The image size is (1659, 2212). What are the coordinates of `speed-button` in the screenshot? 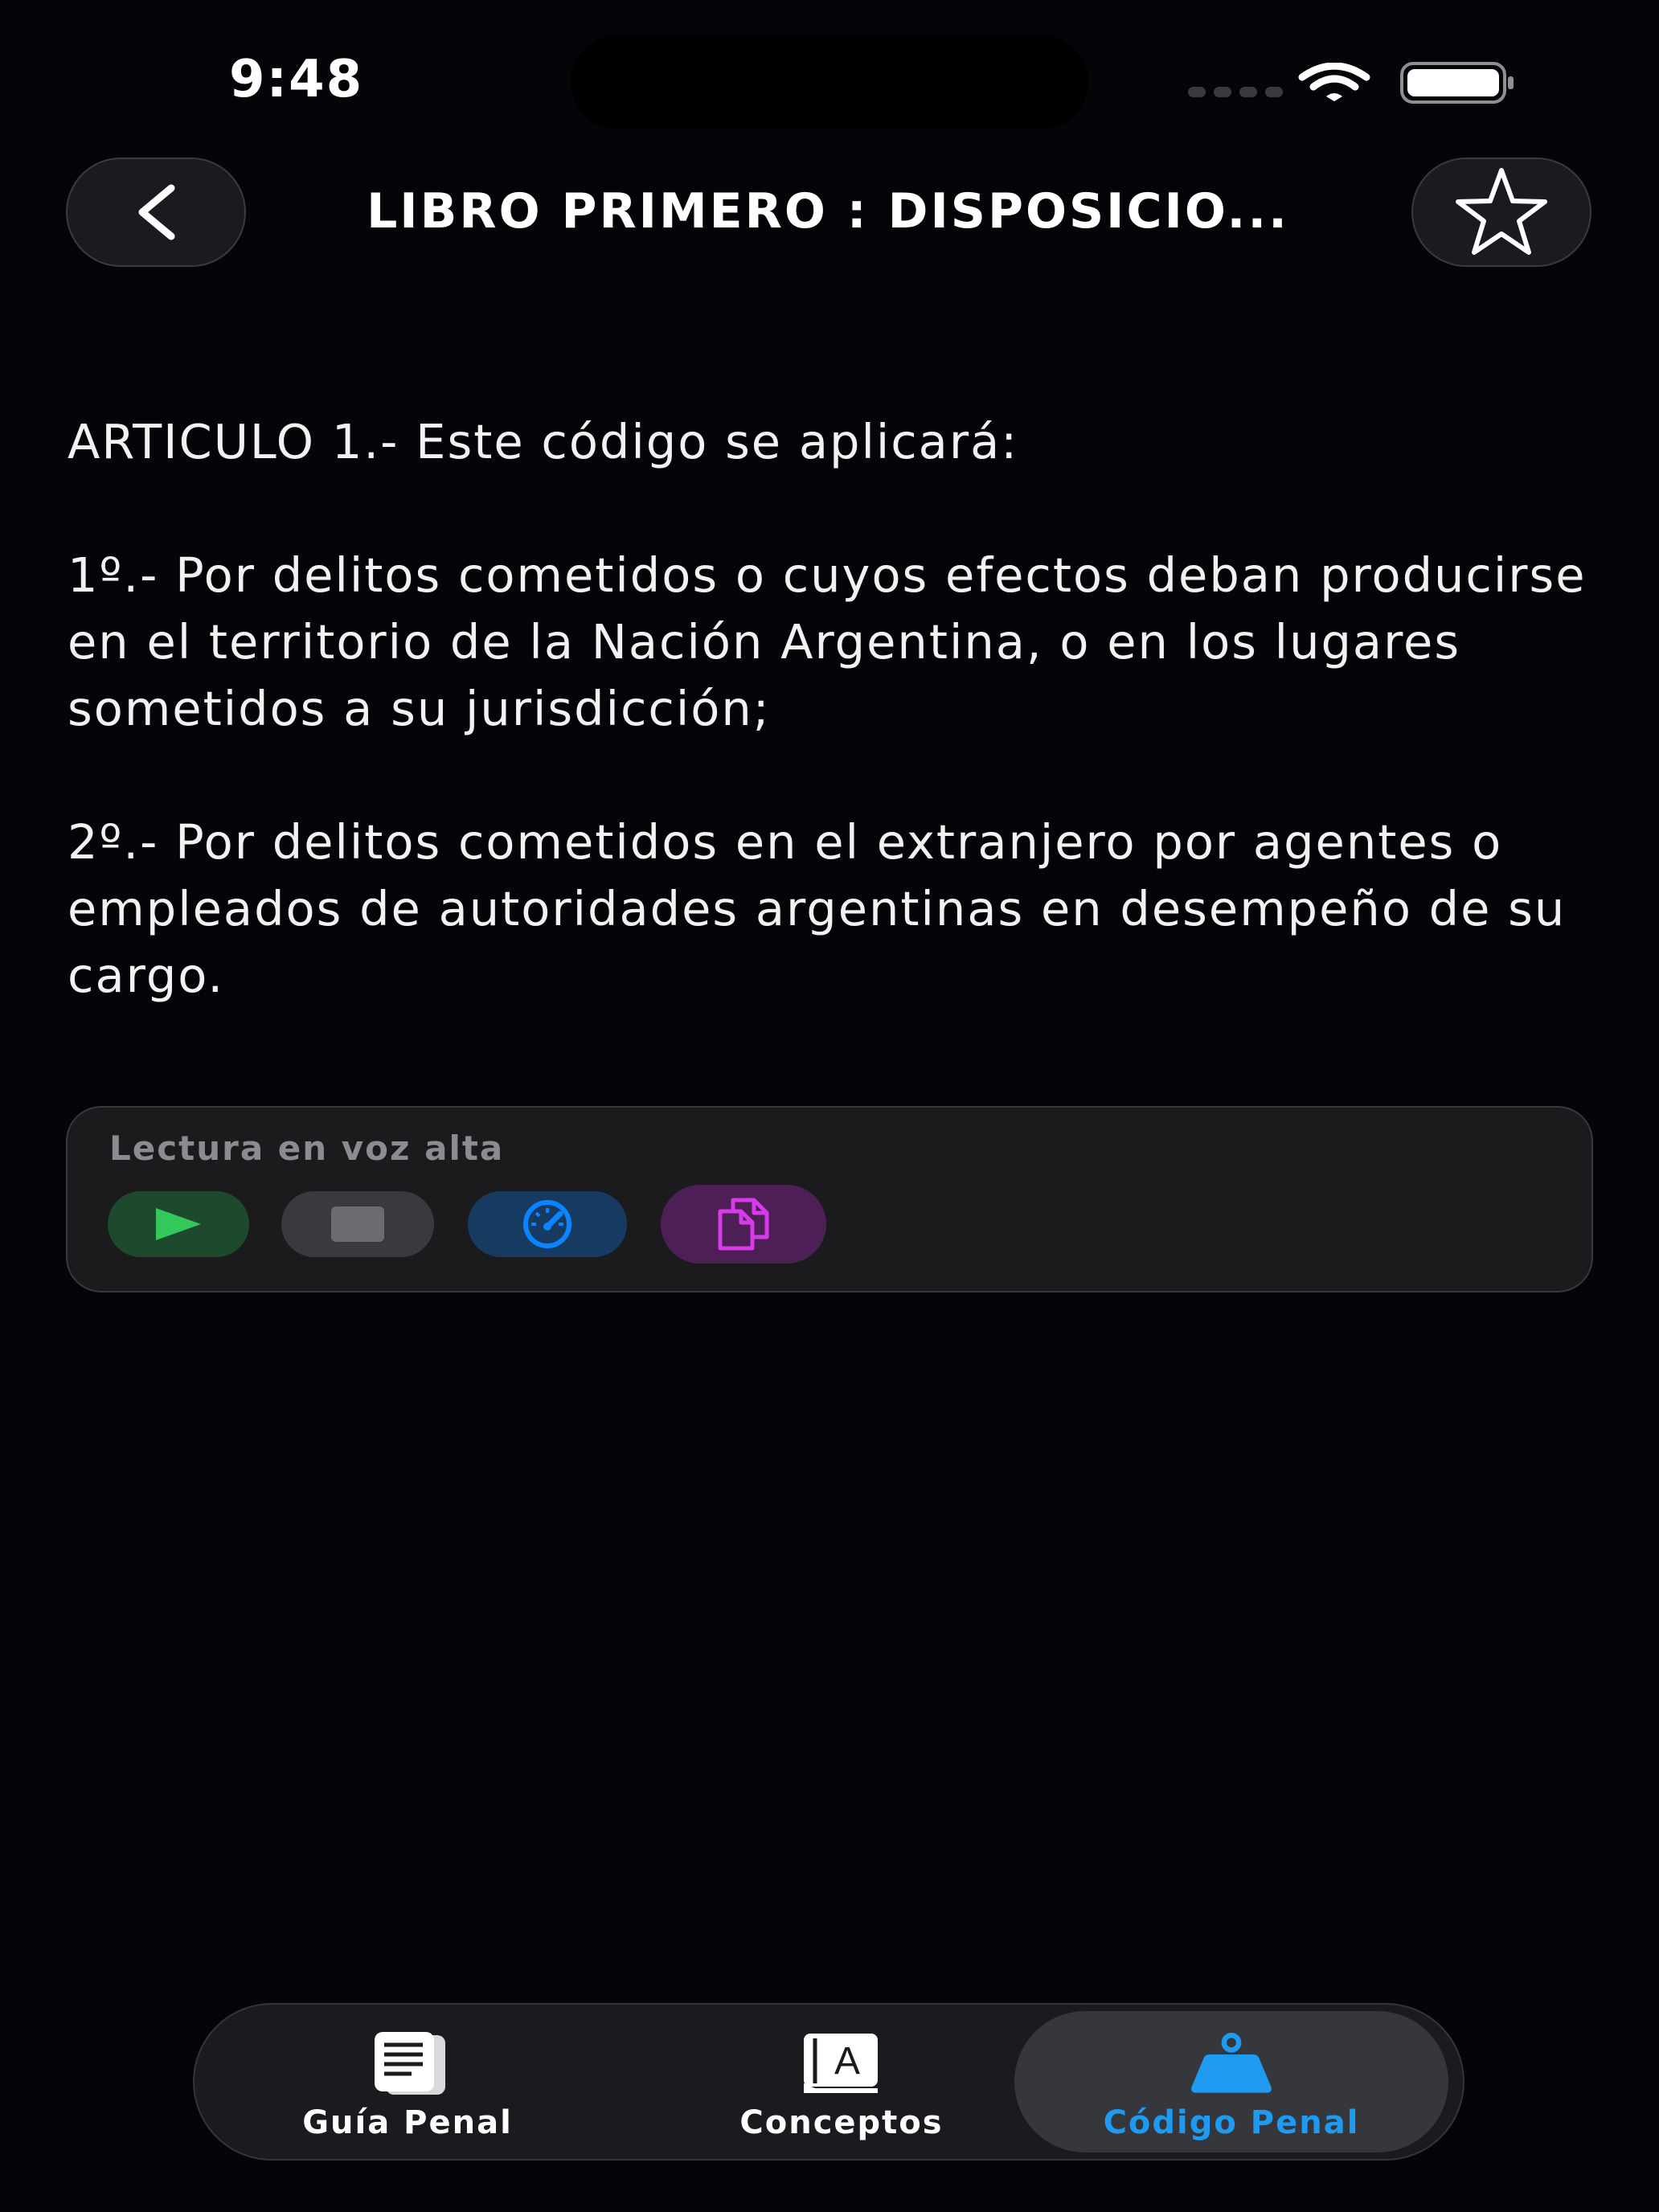 It's located at (547, 1224).